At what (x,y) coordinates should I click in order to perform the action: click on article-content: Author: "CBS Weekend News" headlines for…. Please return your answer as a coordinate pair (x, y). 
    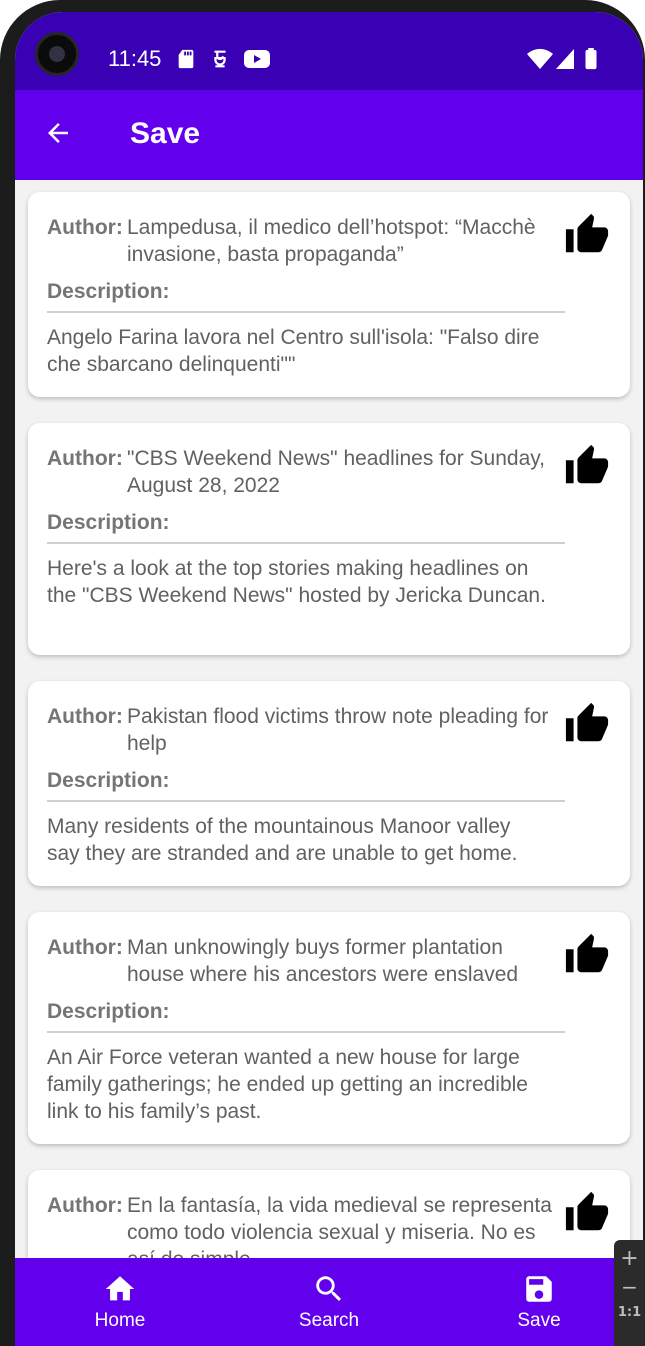
    Looking at the image, I should click on (306, 527).